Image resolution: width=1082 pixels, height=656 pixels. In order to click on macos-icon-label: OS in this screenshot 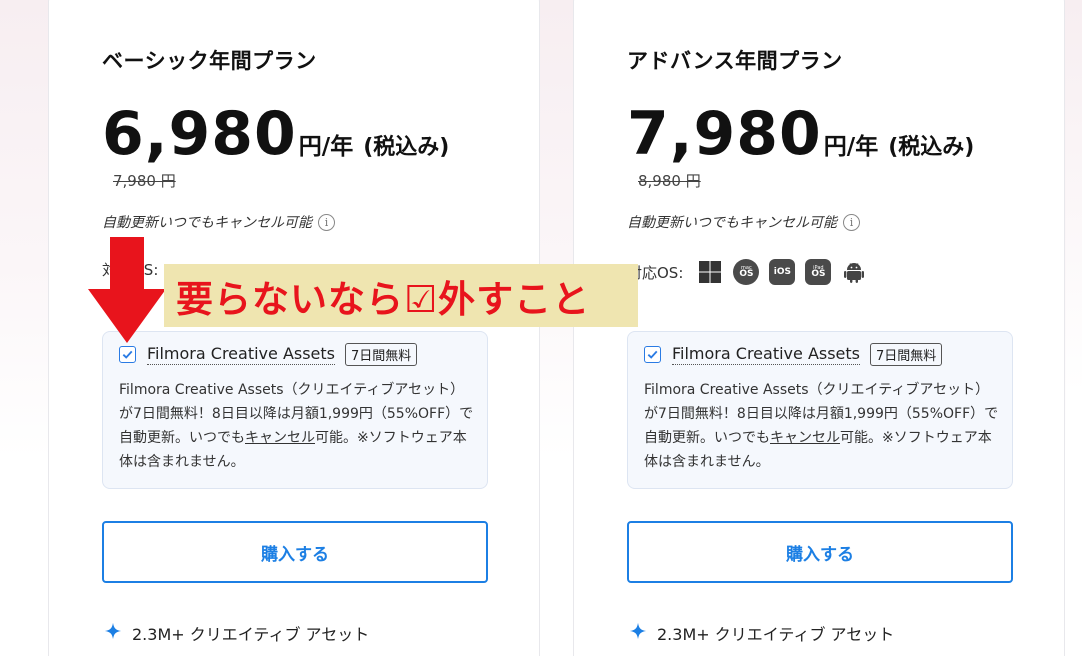, I will do `click(746, 274)`.